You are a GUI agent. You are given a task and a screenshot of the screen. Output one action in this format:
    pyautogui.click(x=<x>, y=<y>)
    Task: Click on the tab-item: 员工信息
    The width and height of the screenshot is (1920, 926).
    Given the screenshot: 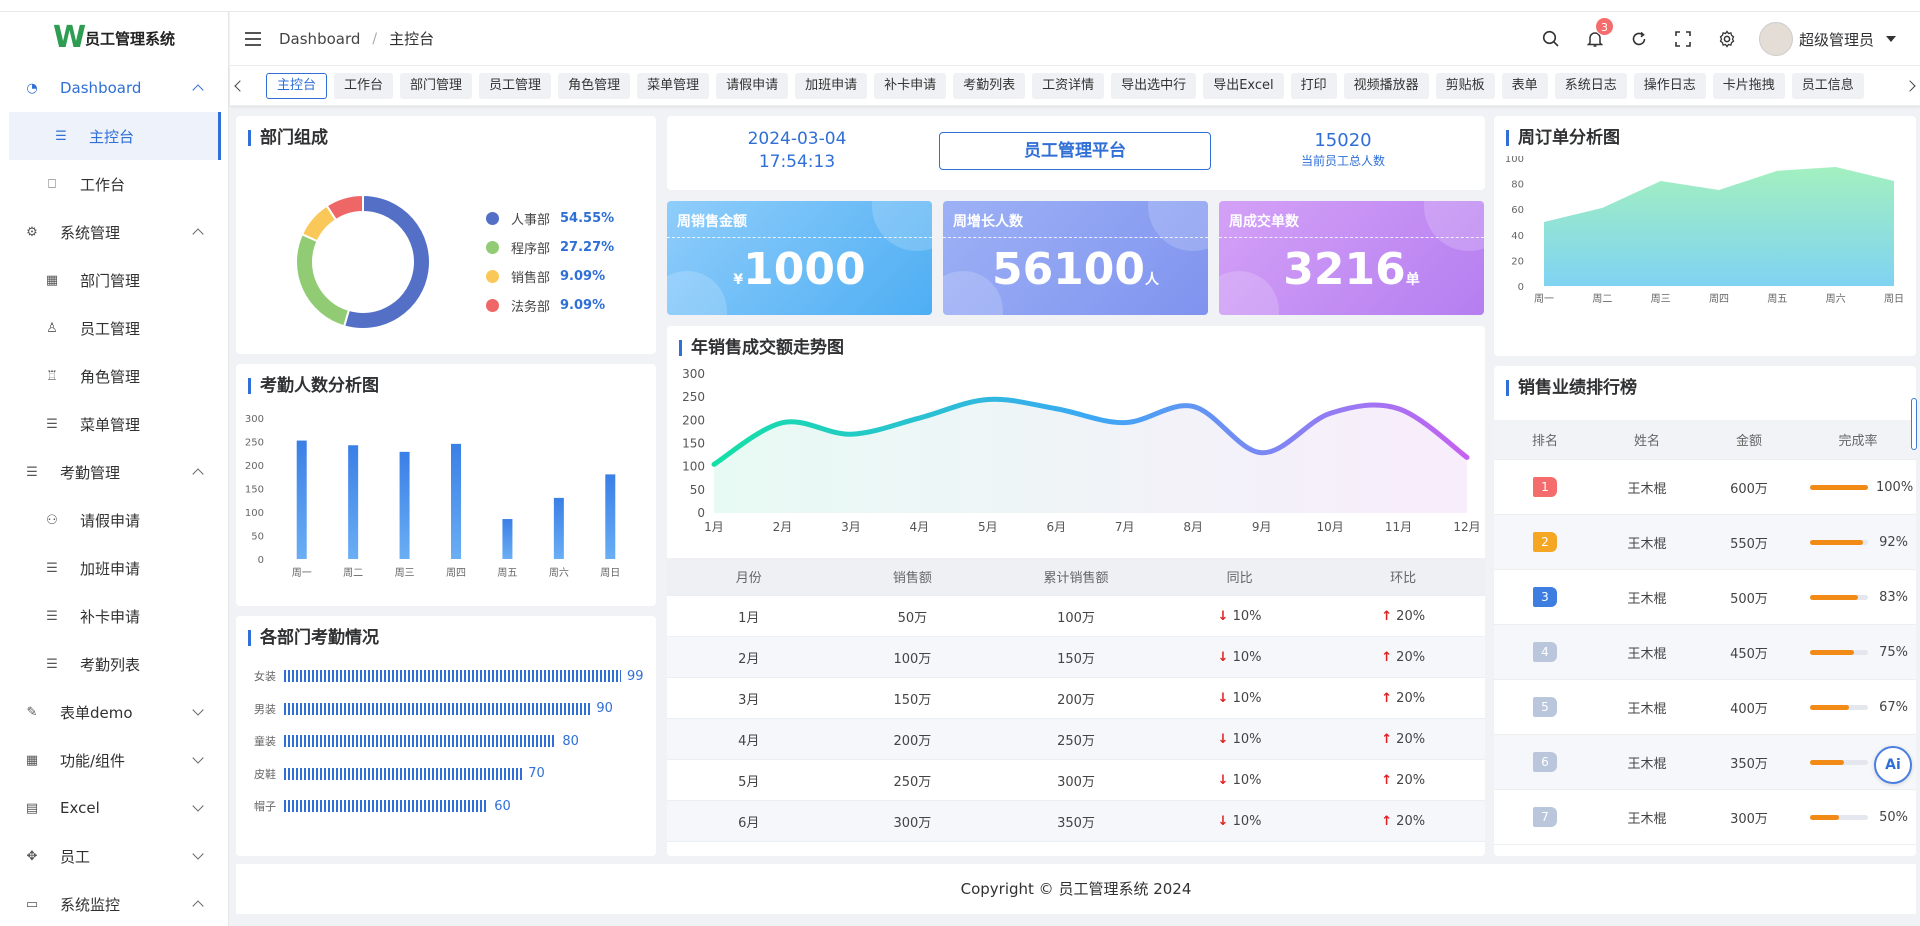 What is the action you would take?
    pyautogui.click(x=1827, y=86)
    